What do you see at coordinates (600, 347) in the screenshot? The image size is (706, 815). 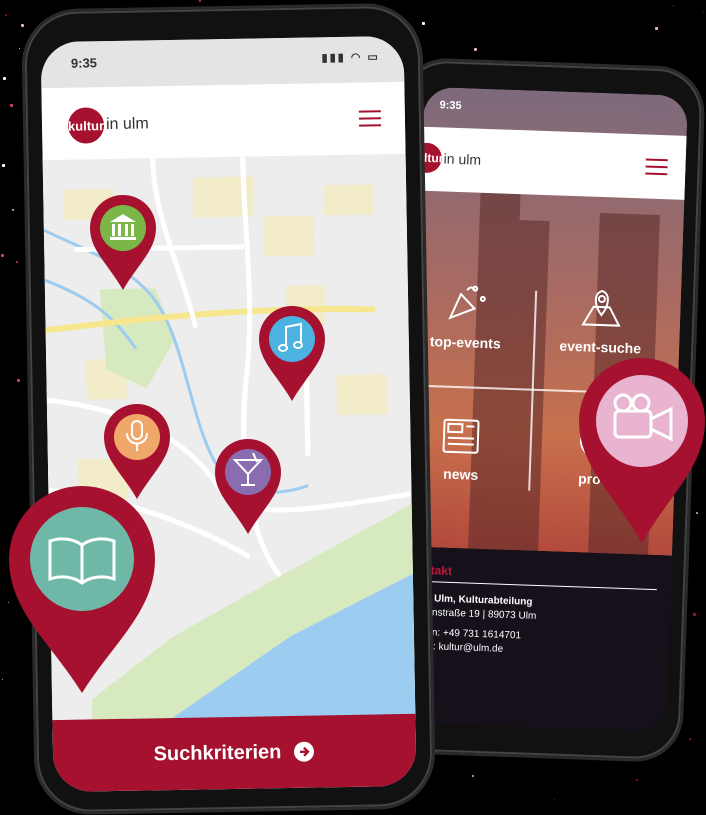 I see `tile-label: event-suche` at bounding box center [600, 347].